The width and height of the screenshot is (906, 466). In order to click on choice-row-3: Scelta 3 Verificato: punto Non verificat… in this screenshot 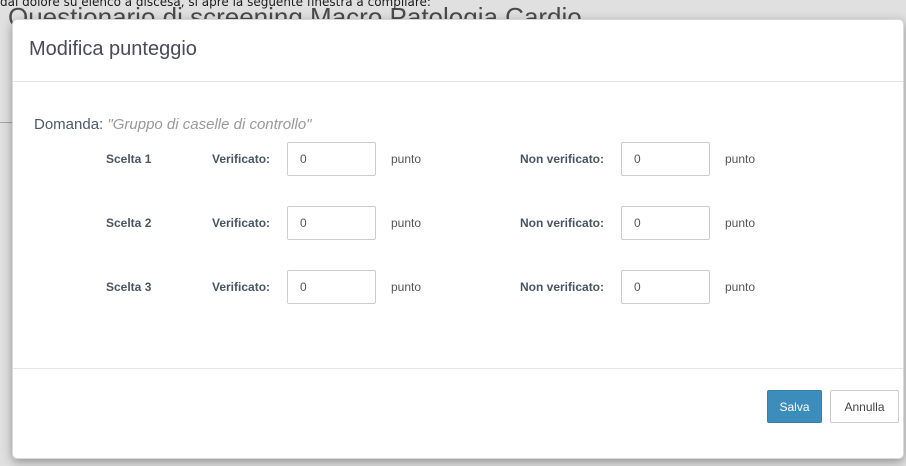, I will do `click(458, 287)`.